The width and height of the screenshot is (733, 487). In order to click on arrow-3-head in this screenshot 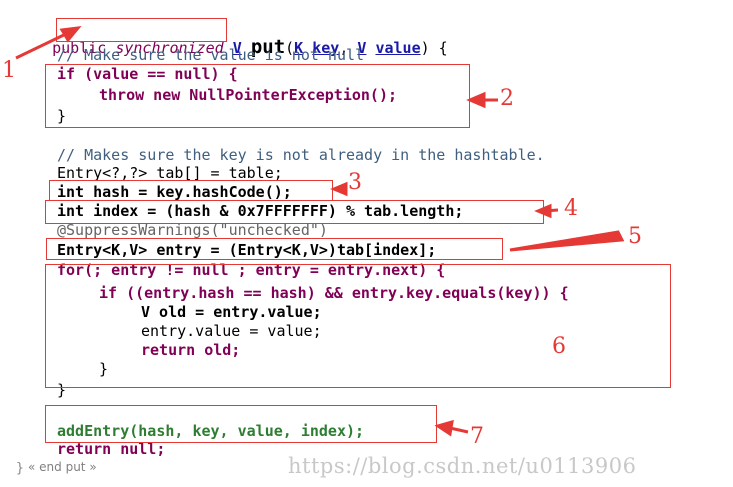, I will do `click(339, 189)`.